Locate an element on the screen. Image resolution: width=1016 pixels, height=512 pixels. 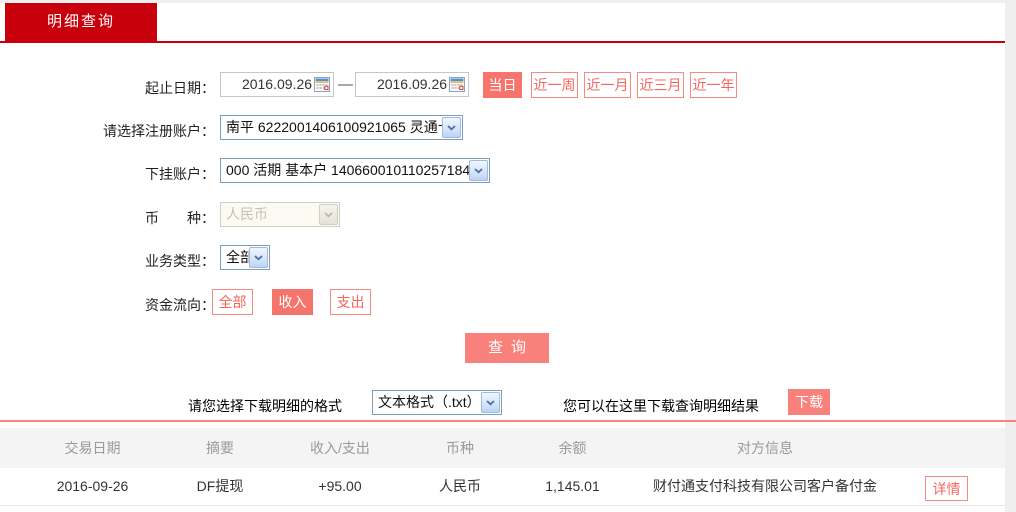
date-range-label: 起止日期： is located at coordinates (180, 88).